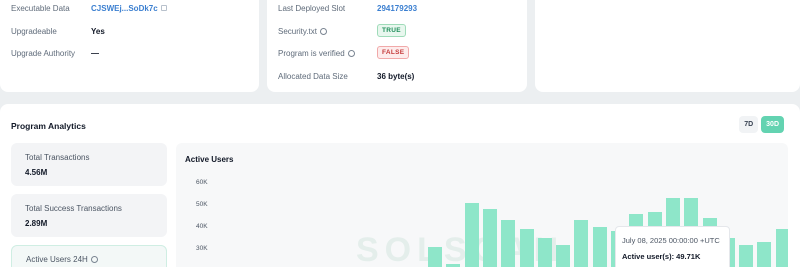  Describe the element at coordinates (671, 240) in the screenshot. I see `tooltip-date: July 08, 2025 00:00:00 +UTC` at that location.